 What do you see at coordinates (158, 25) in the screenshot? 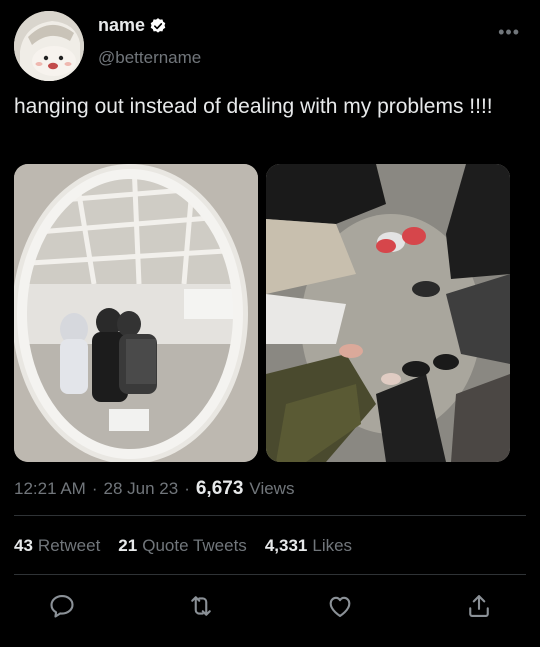
I see `verified-badge-icon` at bounding box center [158, 25].